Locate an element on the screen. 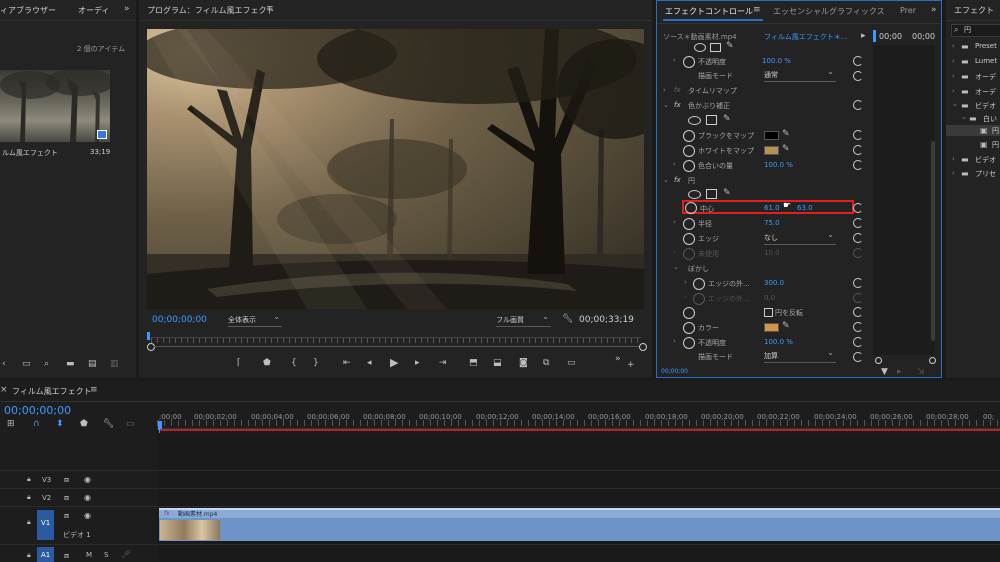 Image resolution: width=1000 pixels, height=562 pixels. color-swatch is located at coordinates (771, 327).